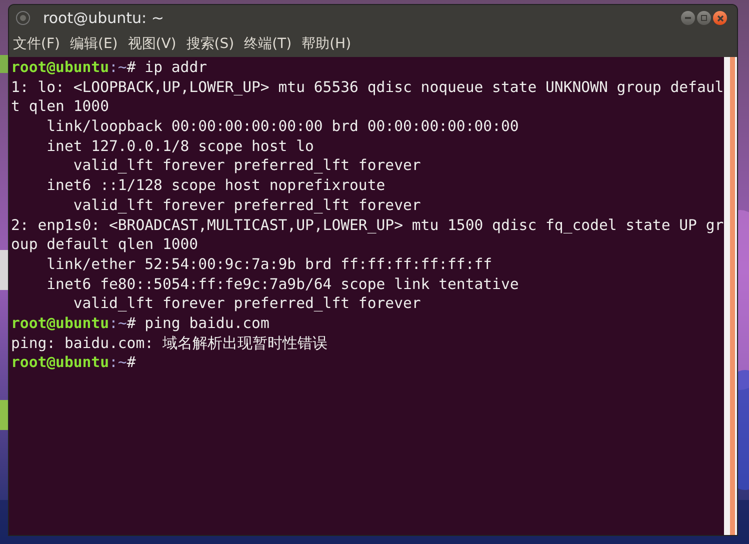 The width and height of the screenshot is (749, 544). I want to click on output-line: t qlen 1000, so click(60, 107).